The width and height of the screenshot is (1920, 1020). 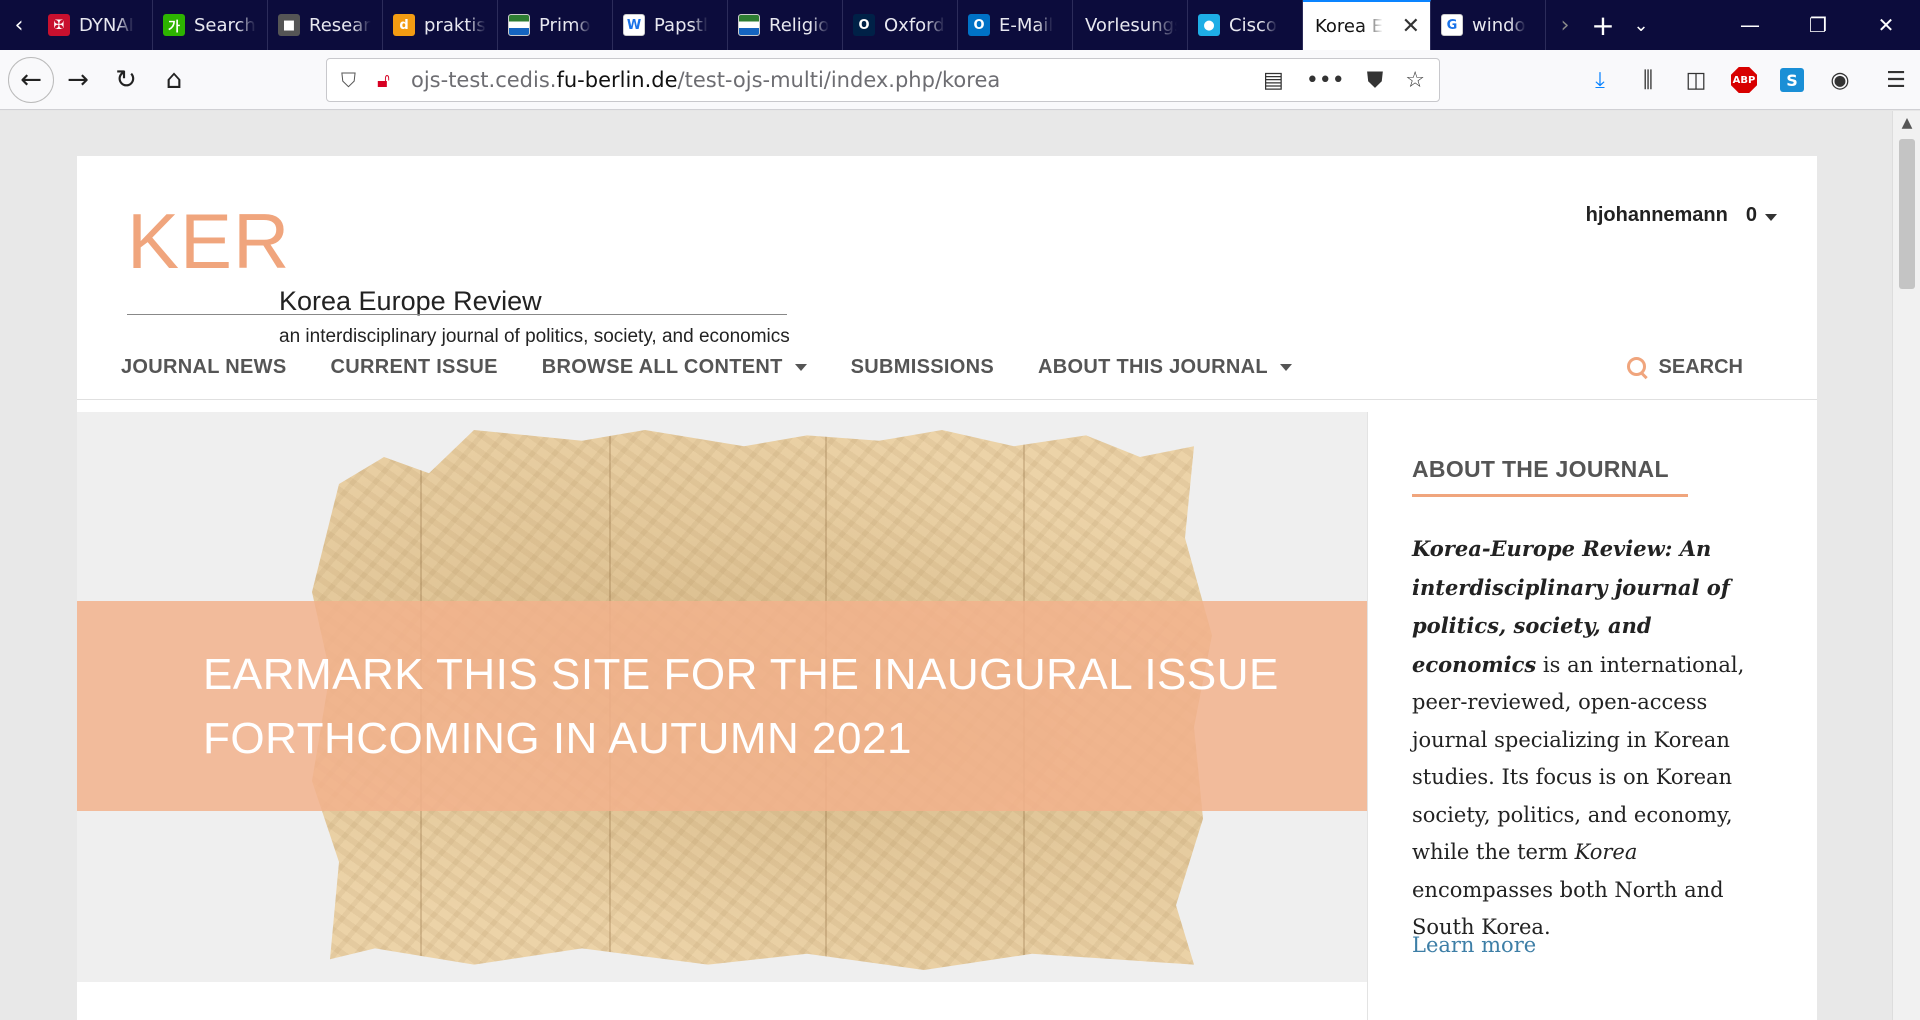 I want to click on nav-item-label: JOURNAL NEWS, so click(x=204, y=366).